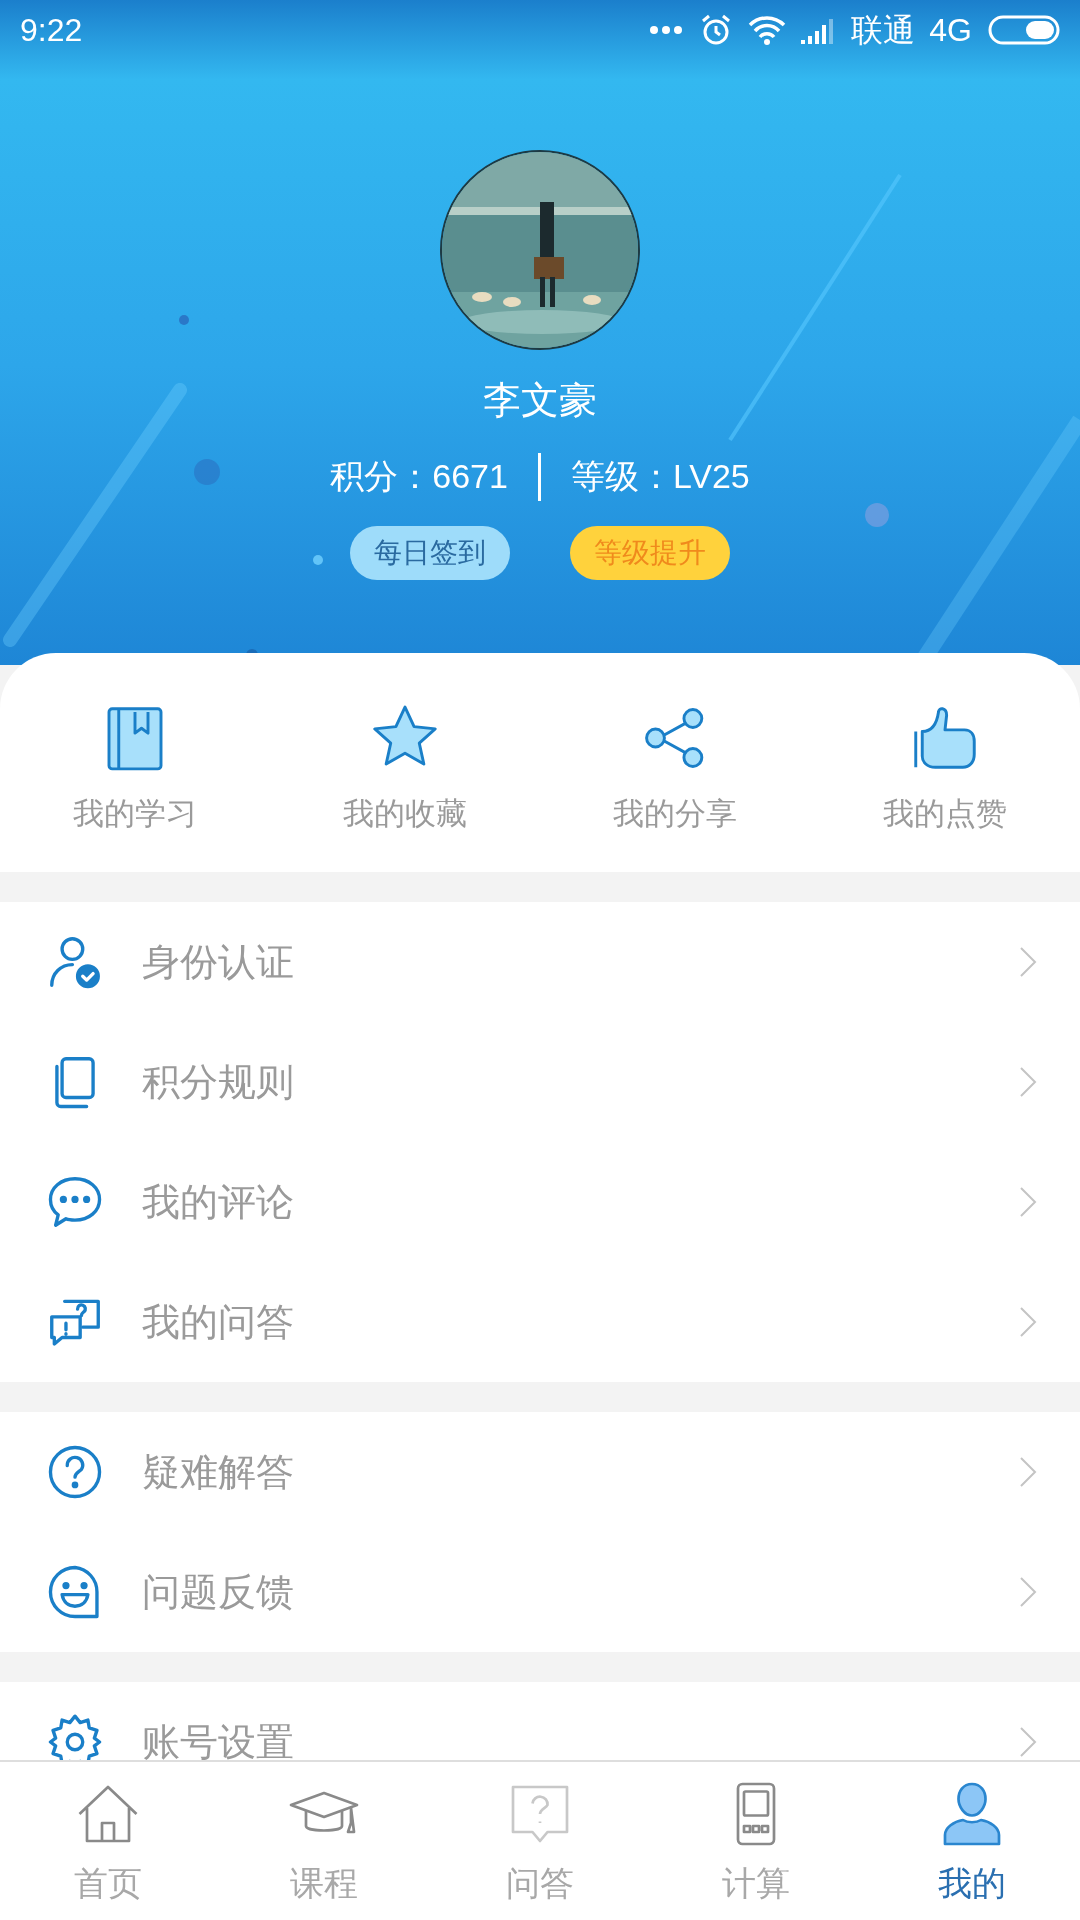 This screenshot has width=1080, height=1920. What do you see at coordinates (51, 30) in the screenshot?
I see `status-time: 9:22` at bounding box center [51, 30].